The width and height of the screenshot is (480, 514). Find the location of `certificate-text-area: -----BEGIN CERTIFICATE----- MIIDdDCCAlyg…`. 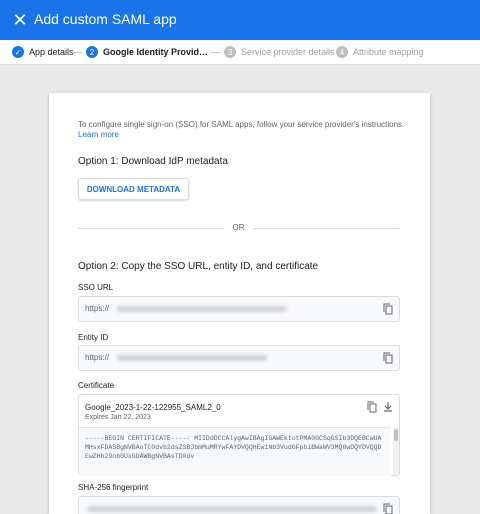

certificate-text-area: -----BEGIN CERTIFICATE----- MIIDdDCCAlyg… is located at coordinates (235, 451).